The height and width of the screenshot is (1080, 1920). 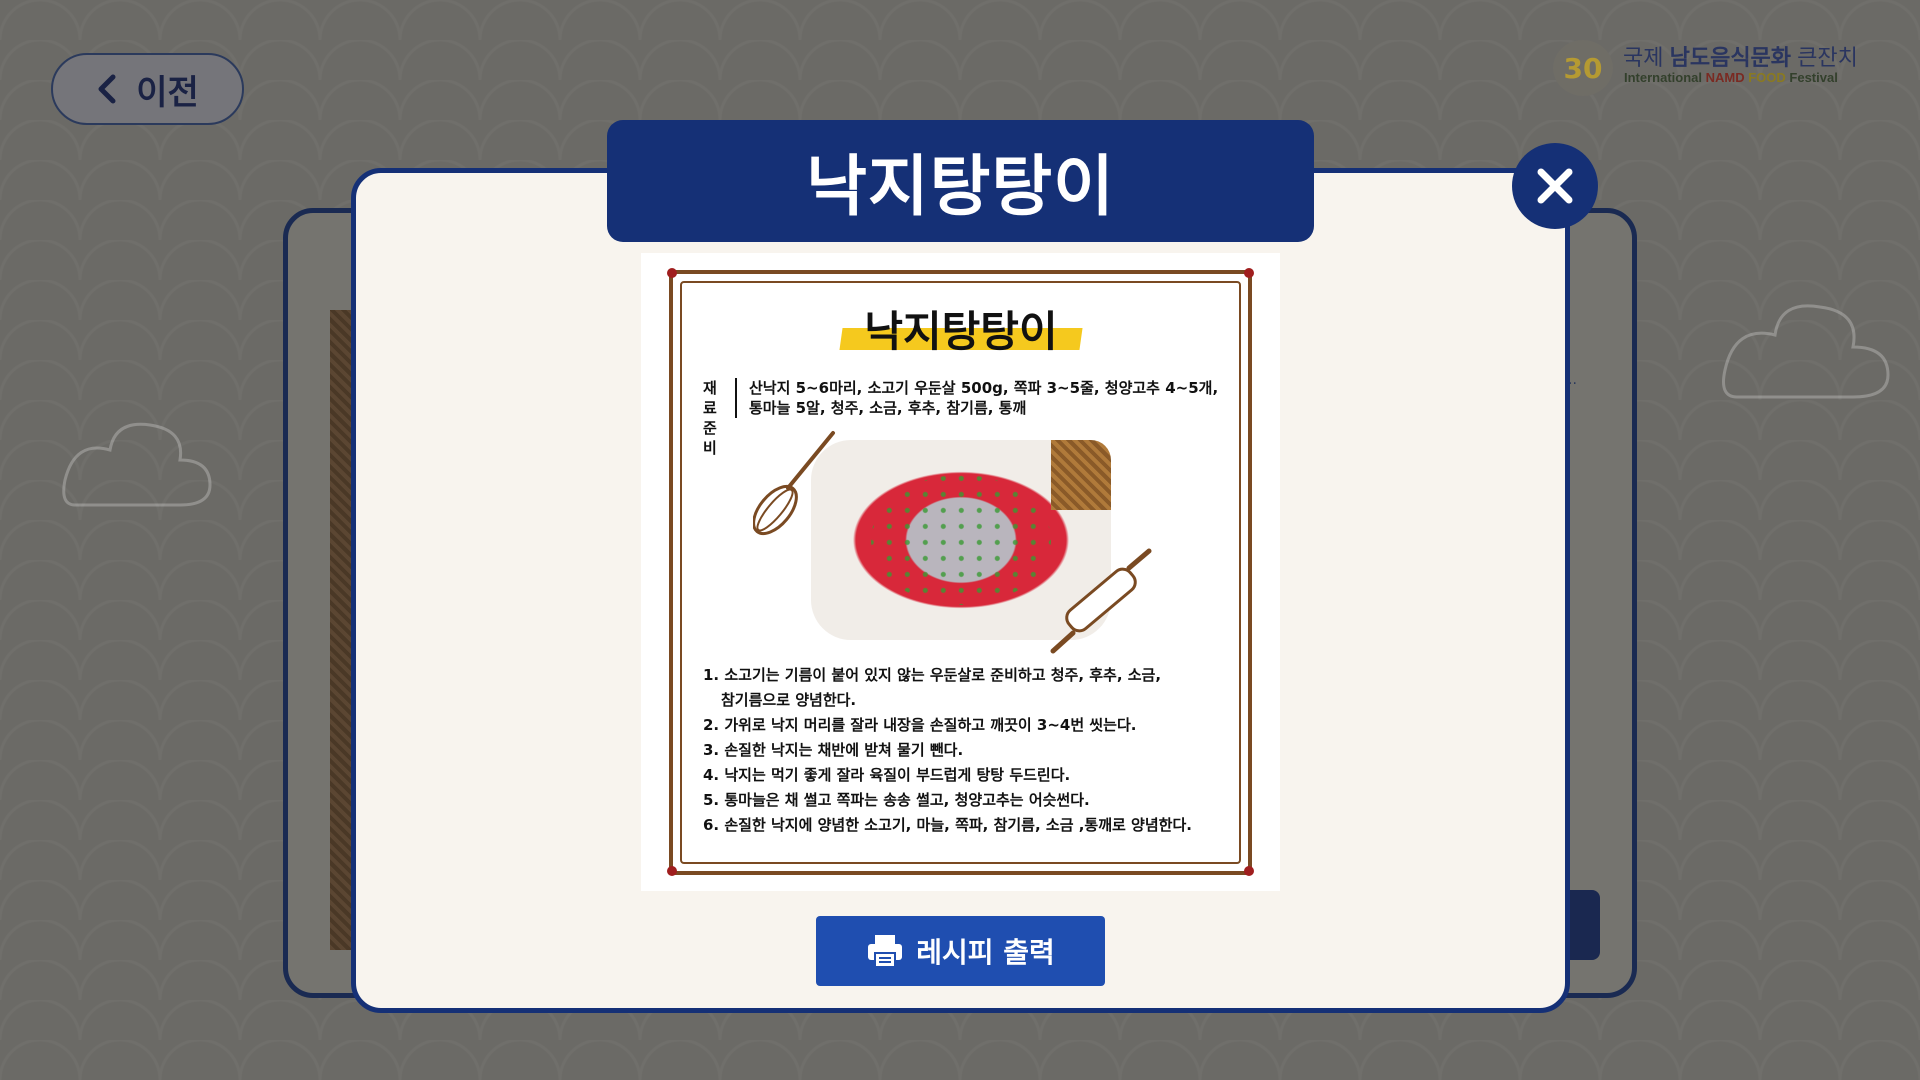 I want to click on recipe-card-title: 낙지탕탕이, so click(x=961, y=331).